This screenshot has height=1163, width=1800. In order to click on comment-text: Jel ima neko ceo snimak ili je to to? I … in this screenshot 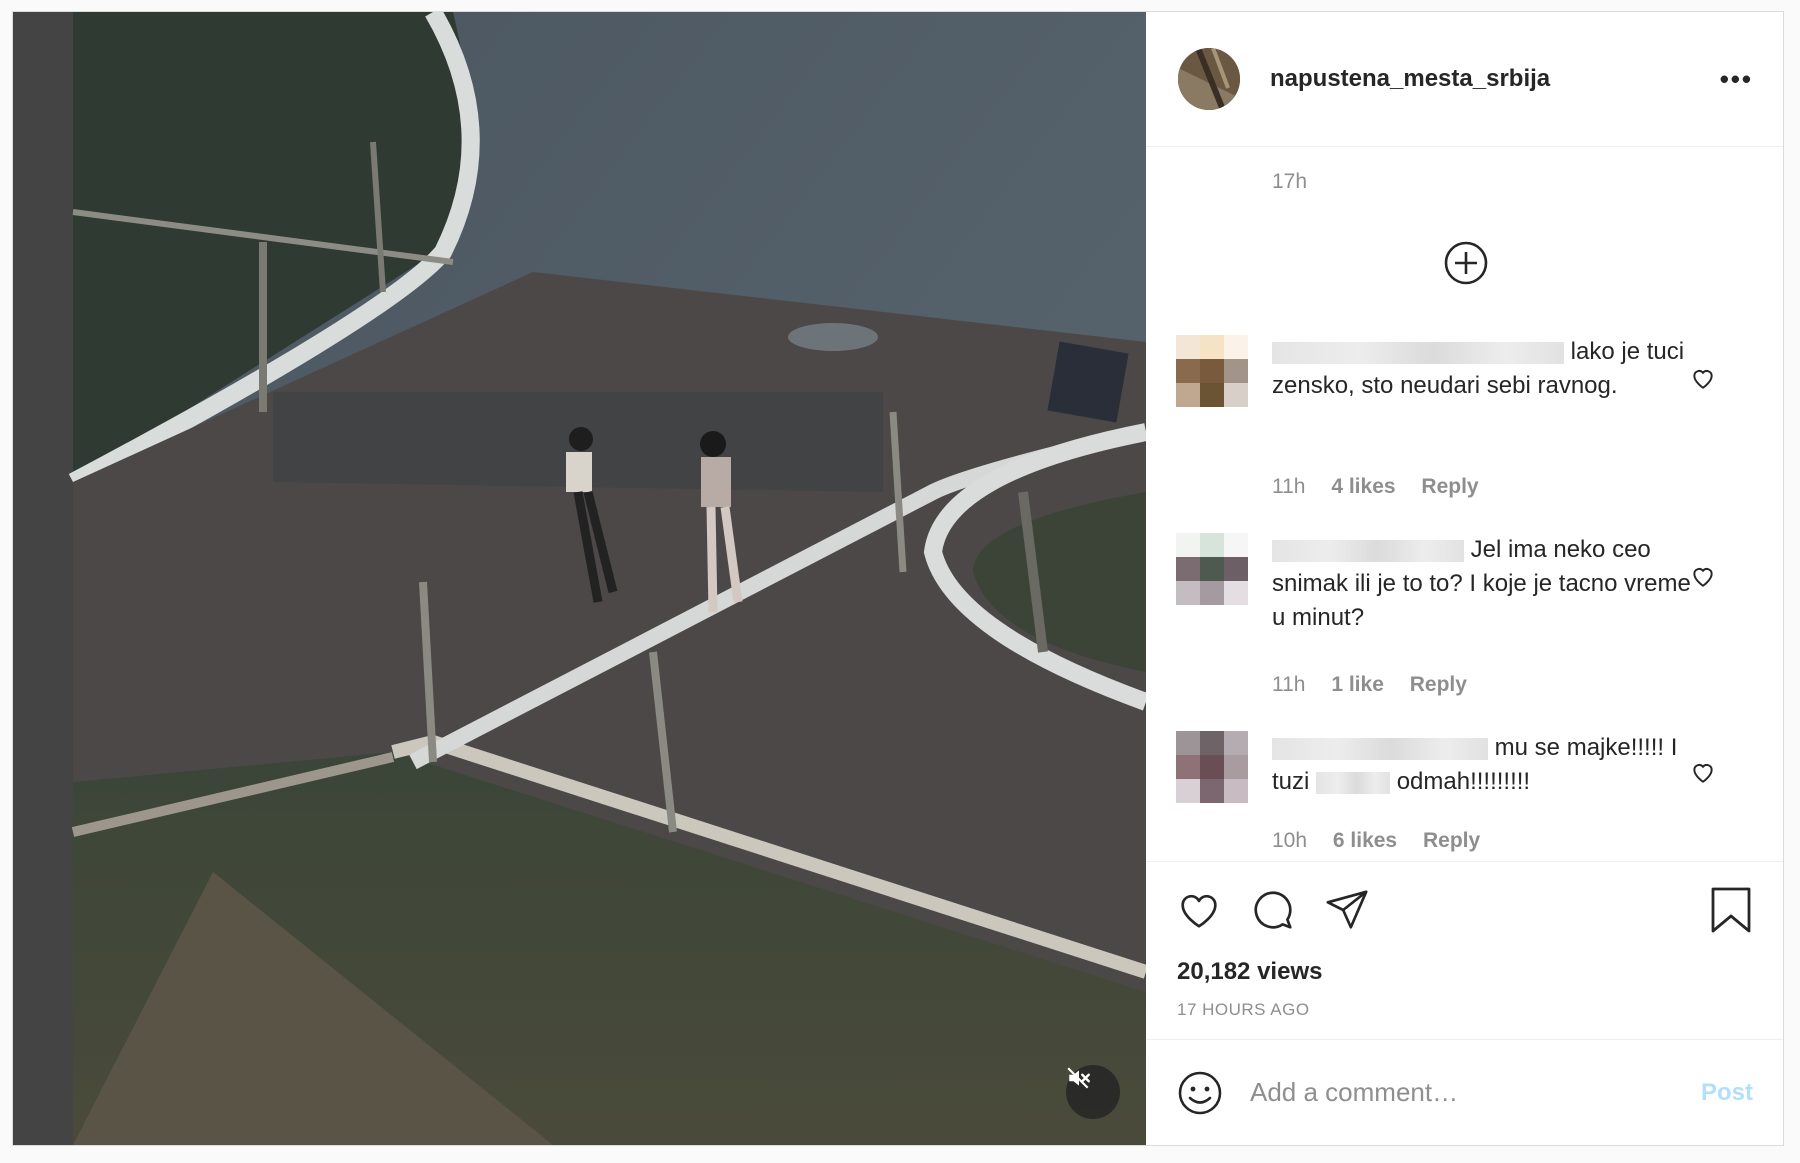, I will do `click(1482, 584)`.